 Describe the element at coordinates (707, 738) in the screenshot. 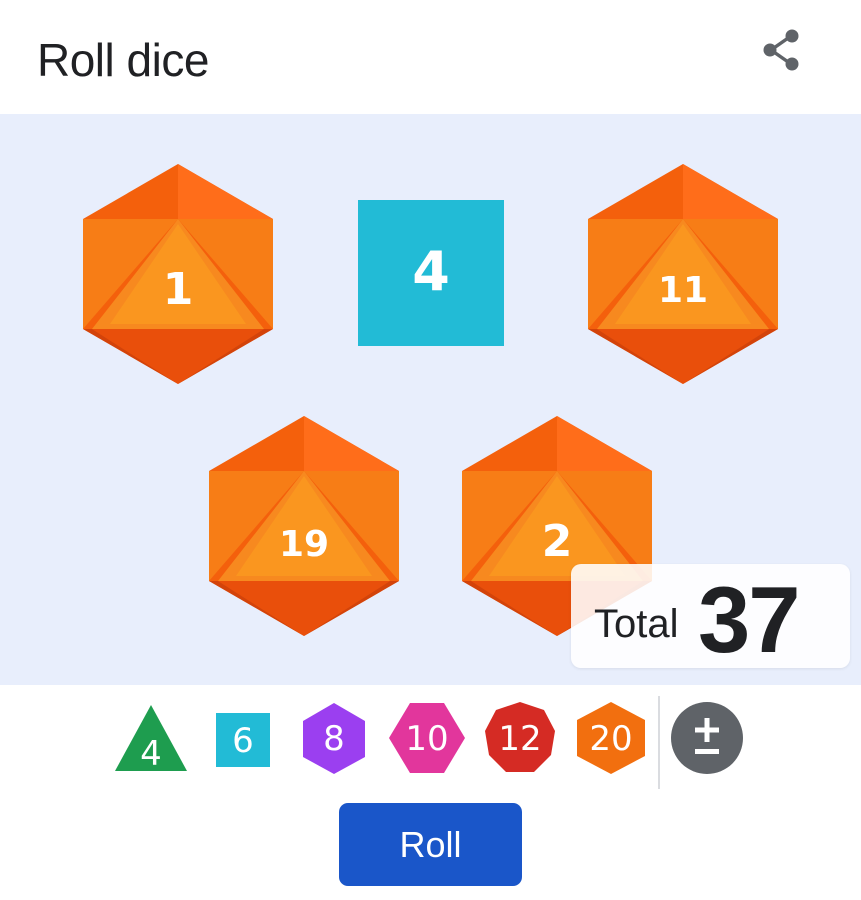

I see `plus-minus-icon` at that location.